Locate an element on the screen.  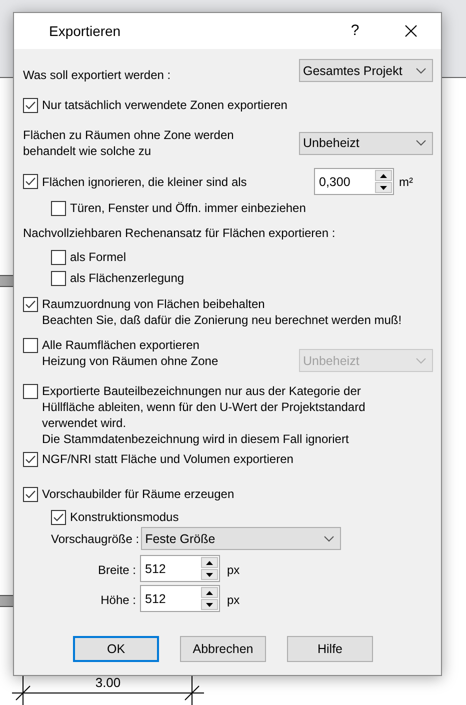
dialog-button: Hilfe is located at coordinates (330, 649).